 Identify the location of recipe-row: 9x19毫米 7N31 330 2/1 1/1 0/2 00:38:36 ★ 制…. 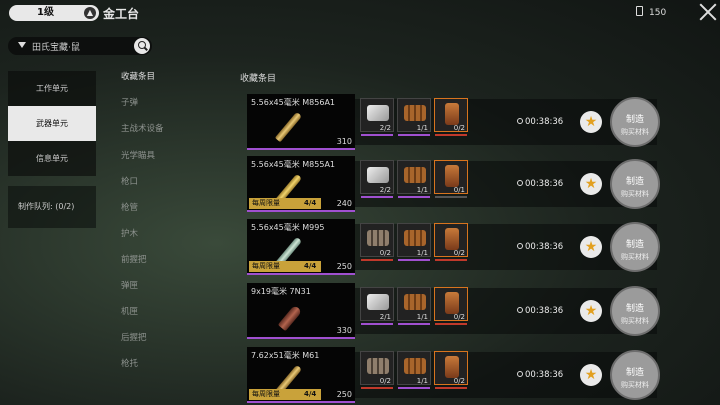
(456, 311).